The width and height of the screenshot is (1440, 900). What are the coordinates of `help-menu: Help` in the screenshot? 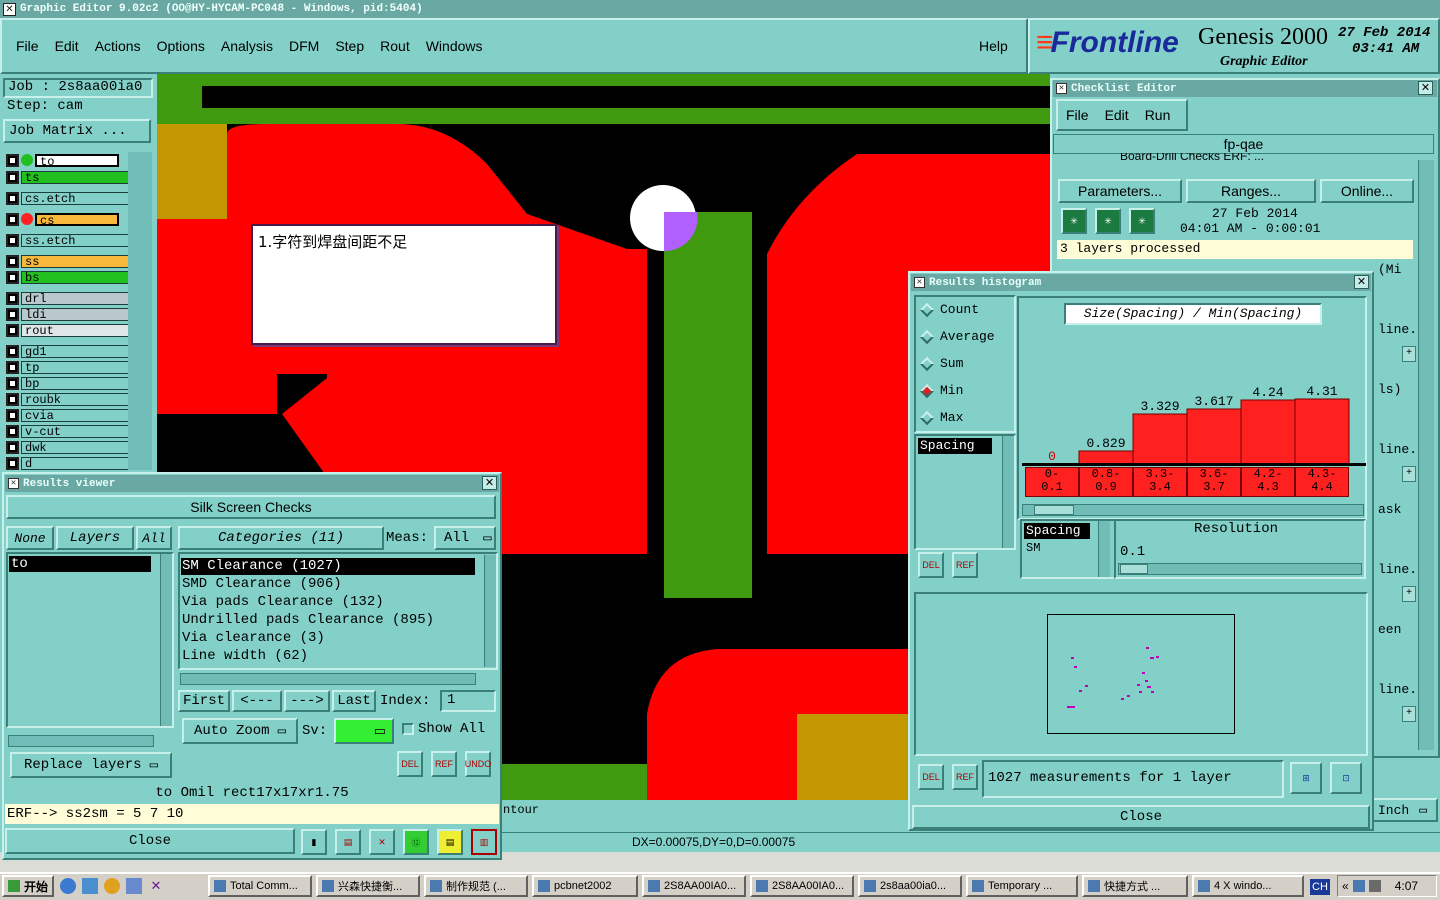 It's located at (993, 46).